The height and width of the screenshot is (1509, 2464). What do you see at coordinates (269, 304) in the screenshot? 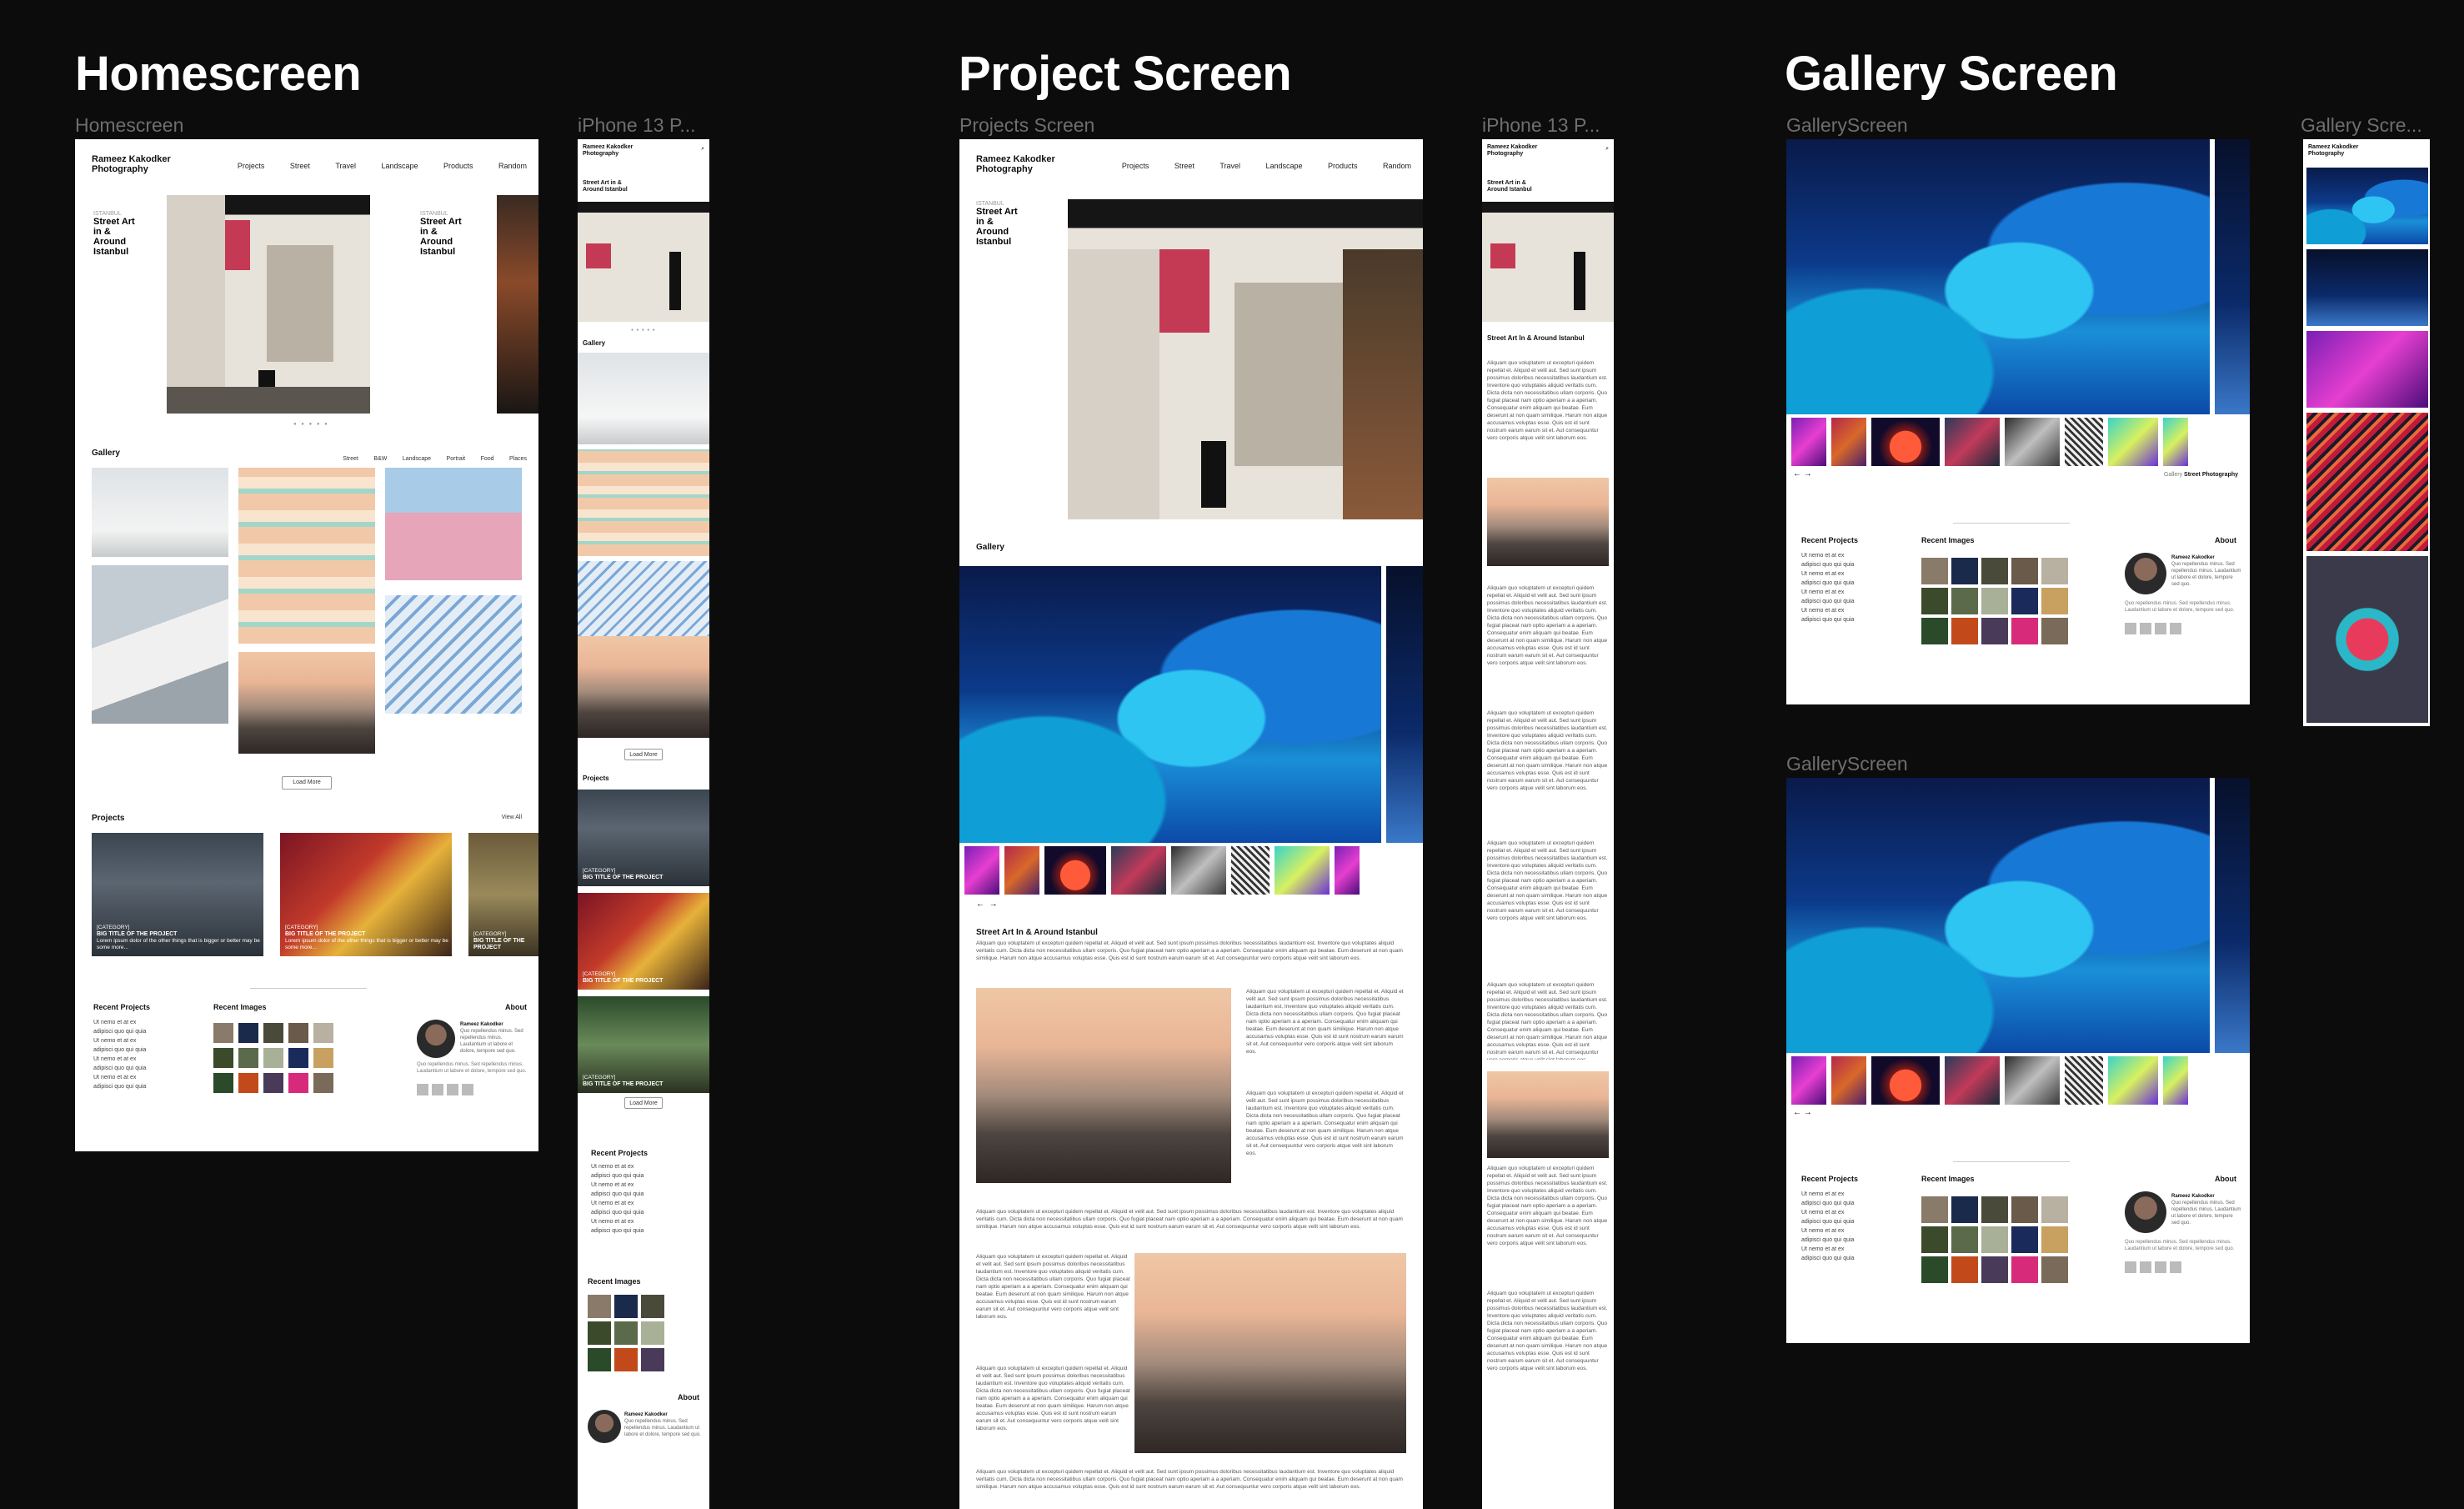
I see `hero-image` at bounding box center [269, 304].